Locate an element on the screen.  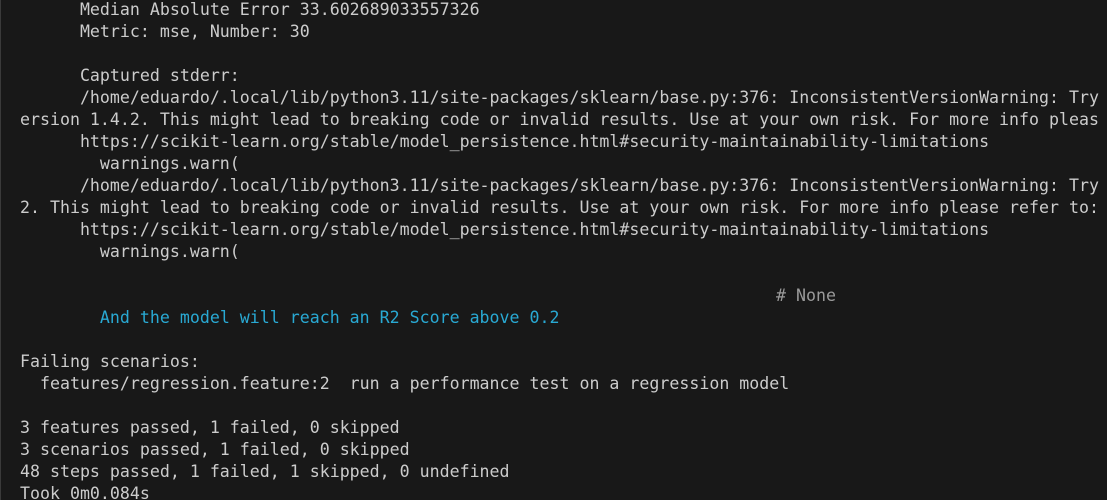
summary-duration: Took 0m0.084s is located at coordinates (85, 492).